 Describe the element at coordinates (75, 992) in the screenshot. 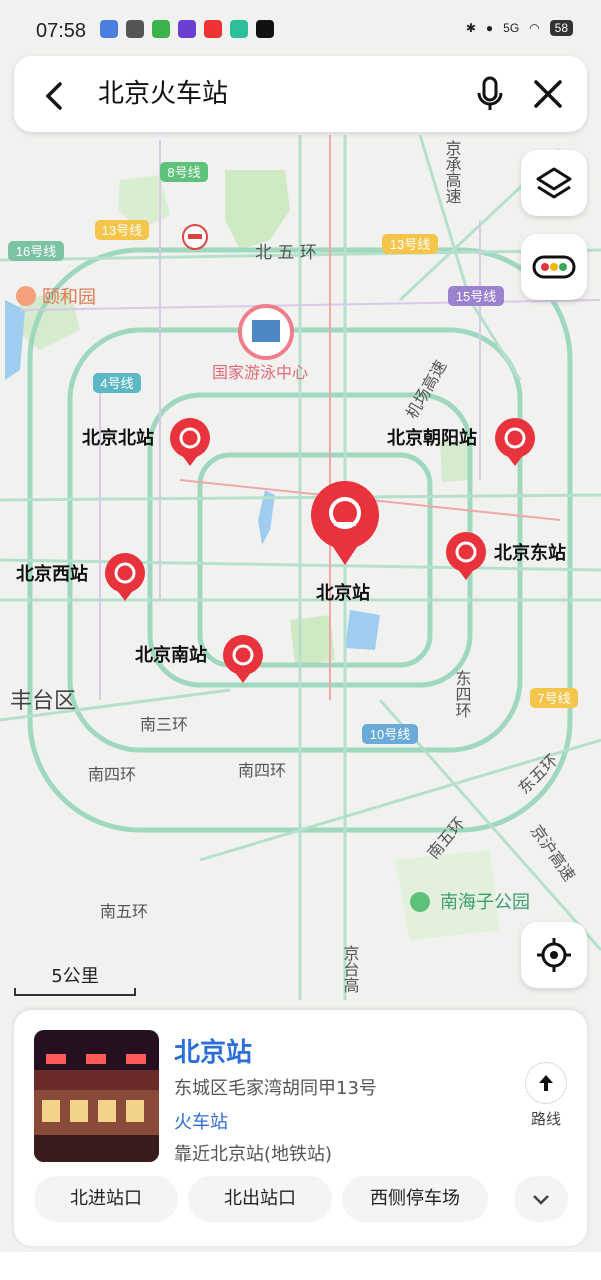

I see `scale-bar` at that location.